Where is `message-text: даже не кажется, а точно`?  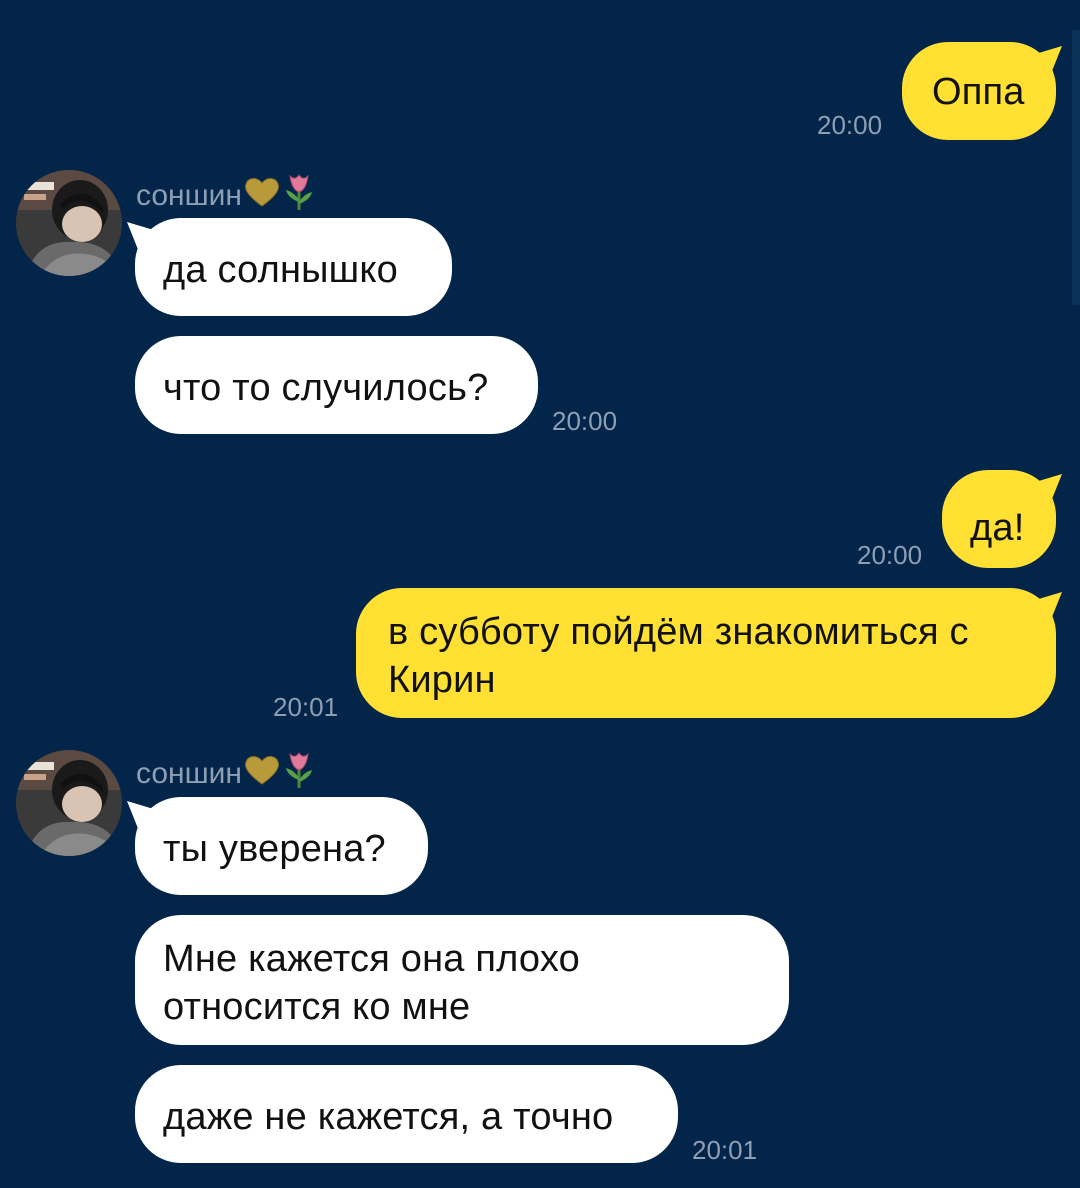
message-text: даже не кажется, а точно is located at coordinates (388, 1117).